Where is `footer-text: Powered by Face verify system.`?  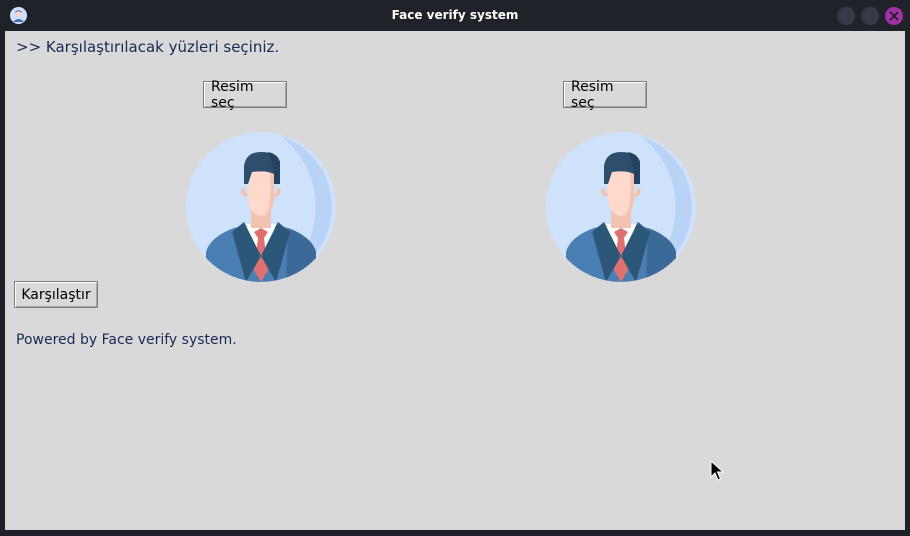 footer-text: Powered by Face verify system. is located at coordinates (126, 340).